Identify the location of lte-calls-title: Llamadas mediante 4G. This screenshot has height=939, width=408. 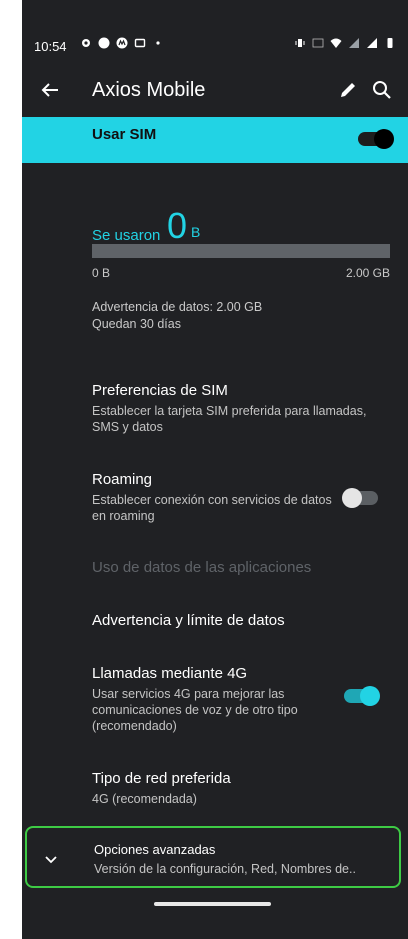
(170, 673).